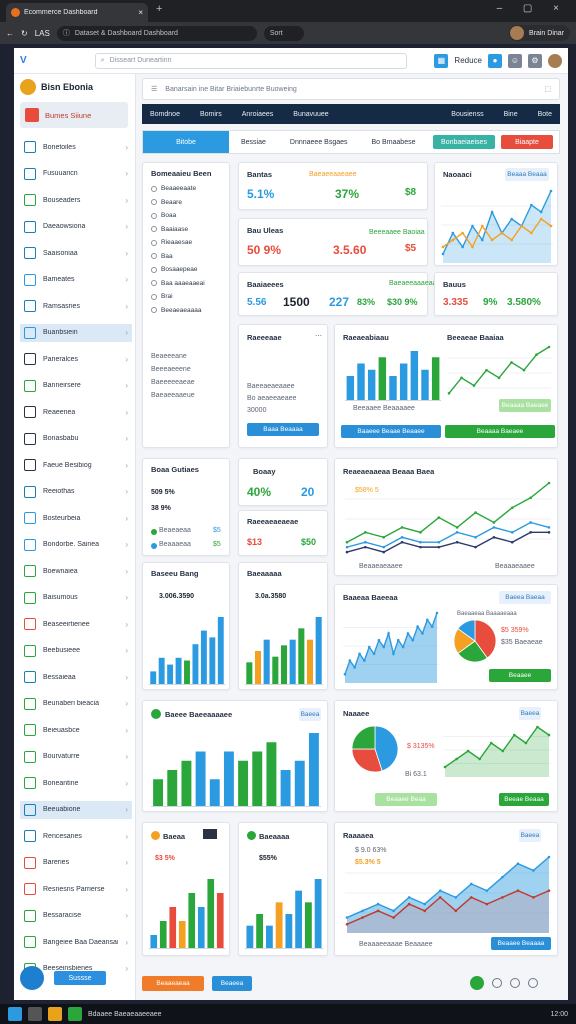  I want to click on sidebar-item: Bameates ›, so click(76, 280).